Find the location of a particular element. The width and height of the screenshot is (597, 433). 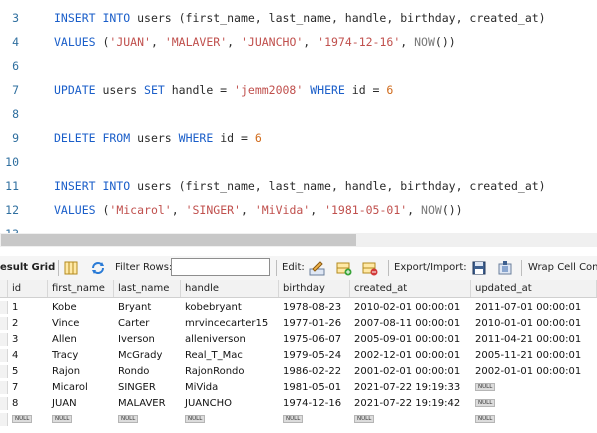

delete-row-icon is located at coordinates (370, 268).